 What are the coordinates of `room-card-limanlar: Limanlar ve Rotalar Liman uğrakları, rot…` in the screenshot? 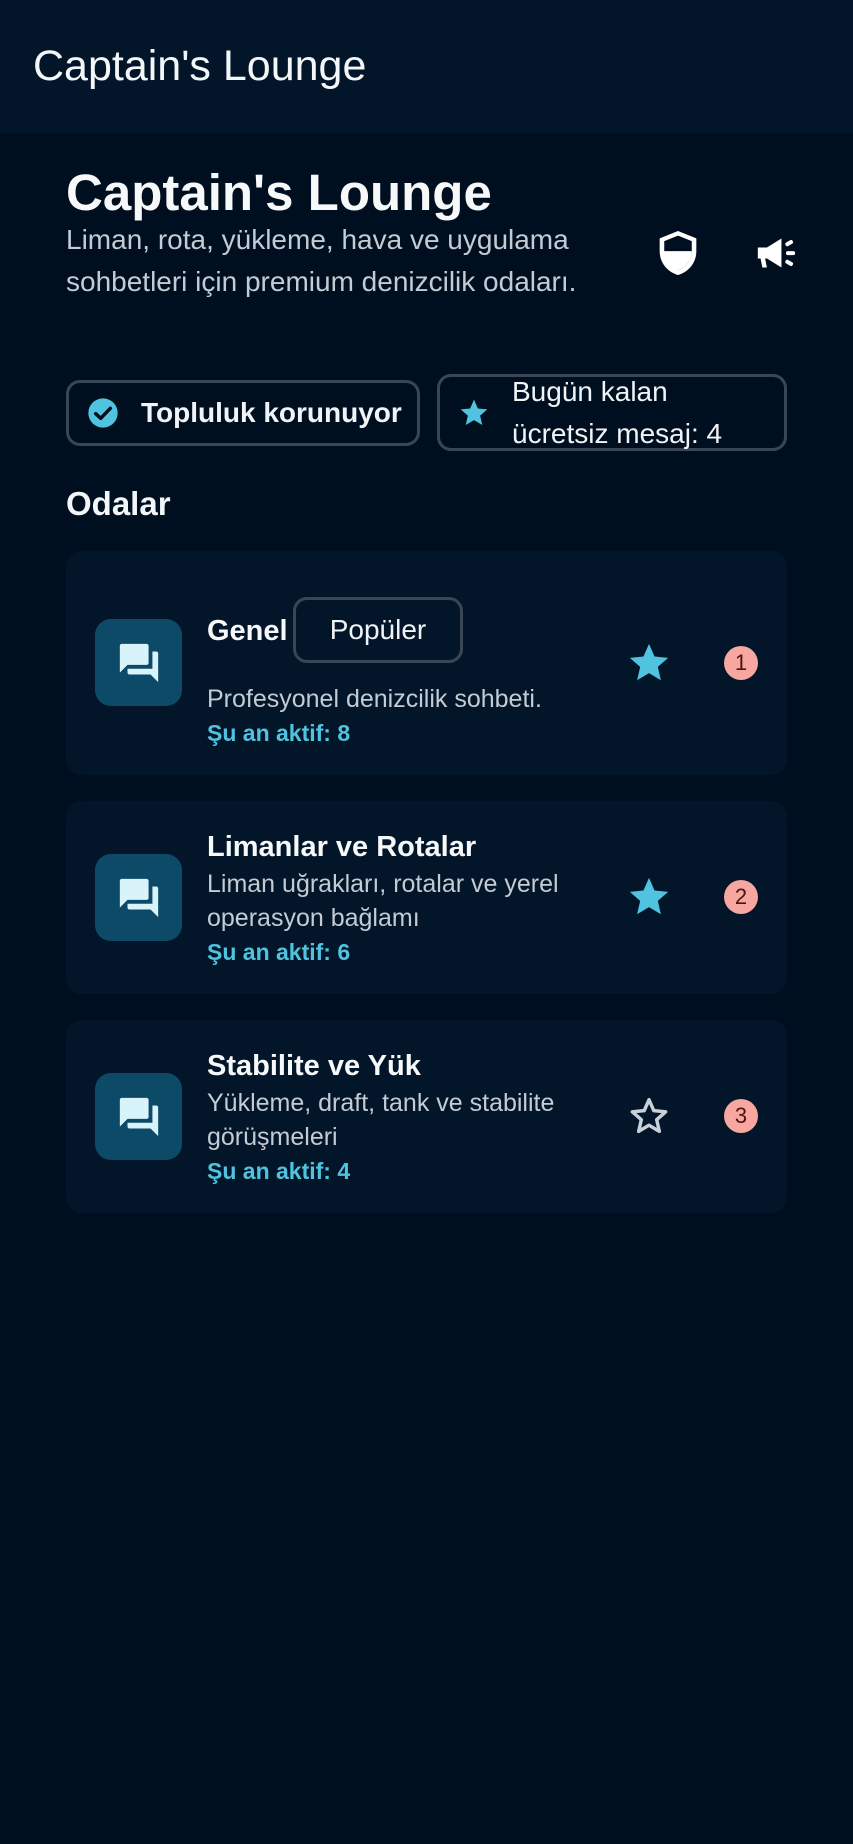 It's located at (426, 897).